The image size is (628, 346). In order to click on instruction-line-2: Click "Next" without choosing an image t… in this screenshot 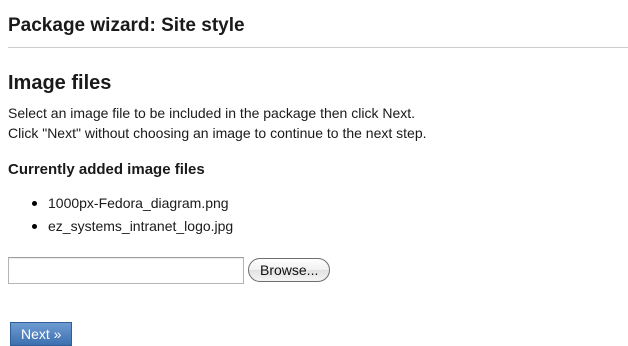, I will do `click(217, 133)`.